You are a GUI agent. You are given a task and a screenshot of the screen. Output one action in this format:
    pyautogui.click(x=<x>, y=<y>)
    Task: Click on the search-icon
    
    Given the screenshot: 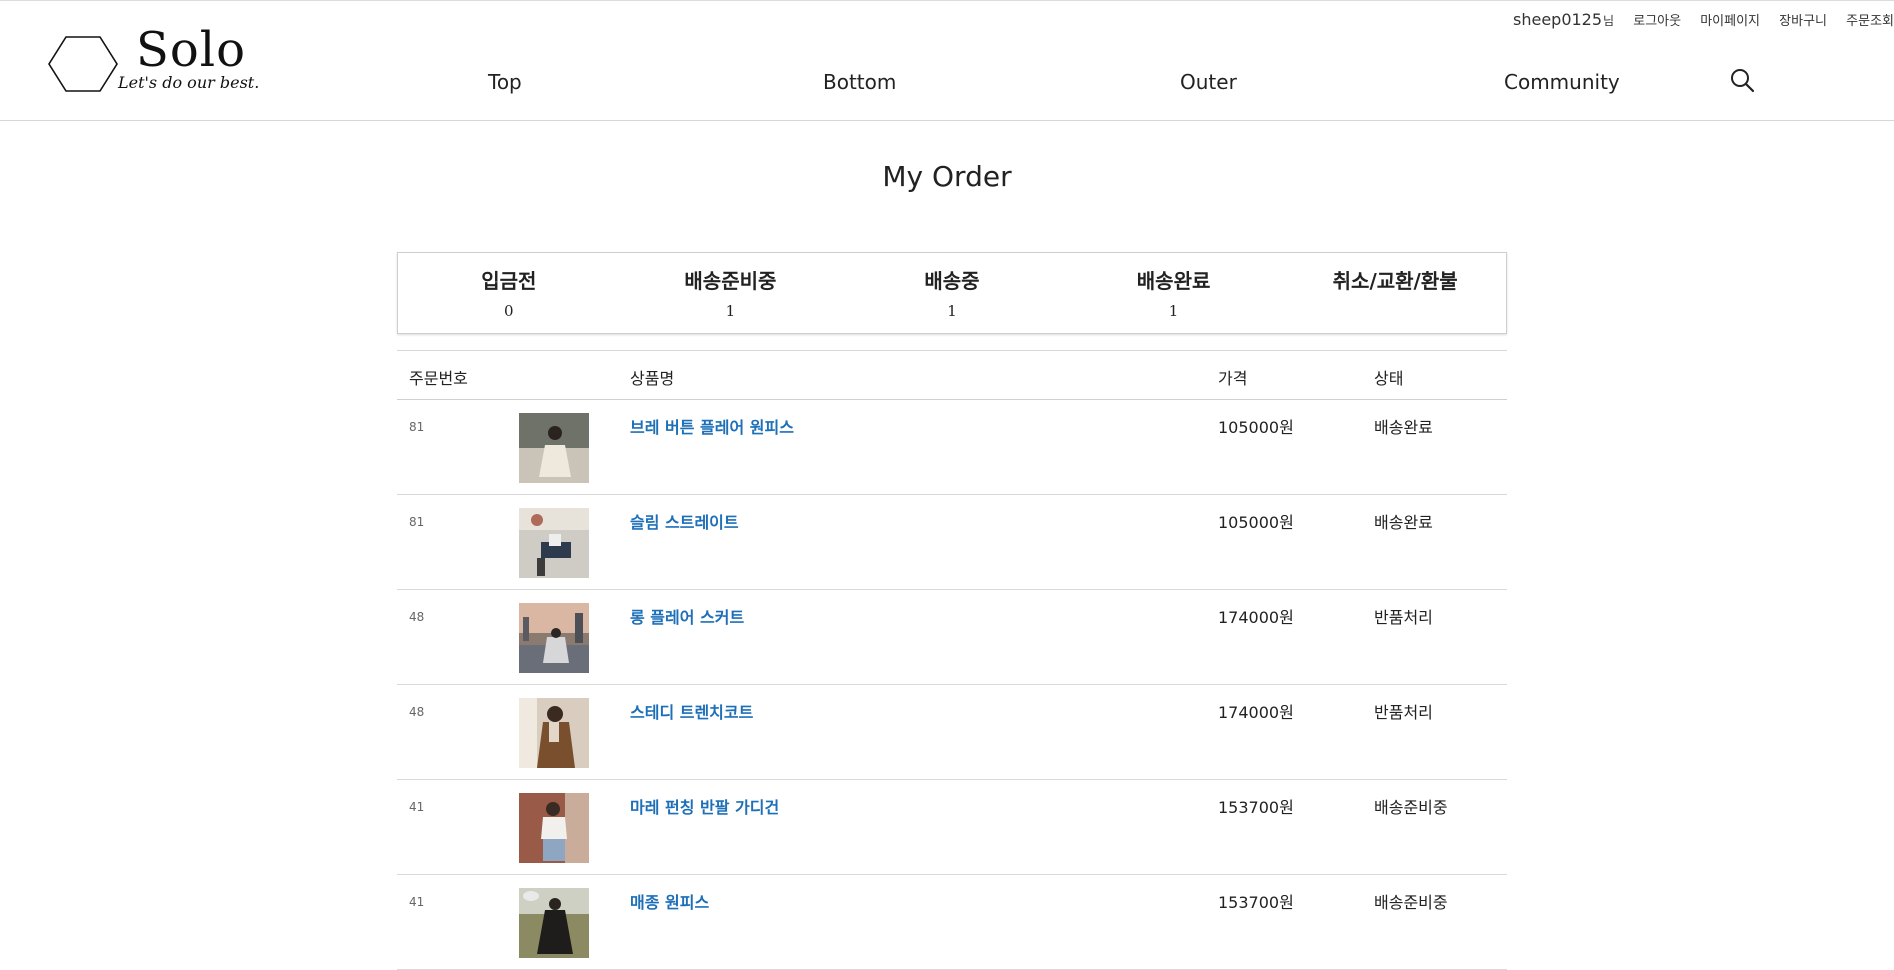 What is the action you would take?
    pyautogui.click(x=1743, y=81)
    